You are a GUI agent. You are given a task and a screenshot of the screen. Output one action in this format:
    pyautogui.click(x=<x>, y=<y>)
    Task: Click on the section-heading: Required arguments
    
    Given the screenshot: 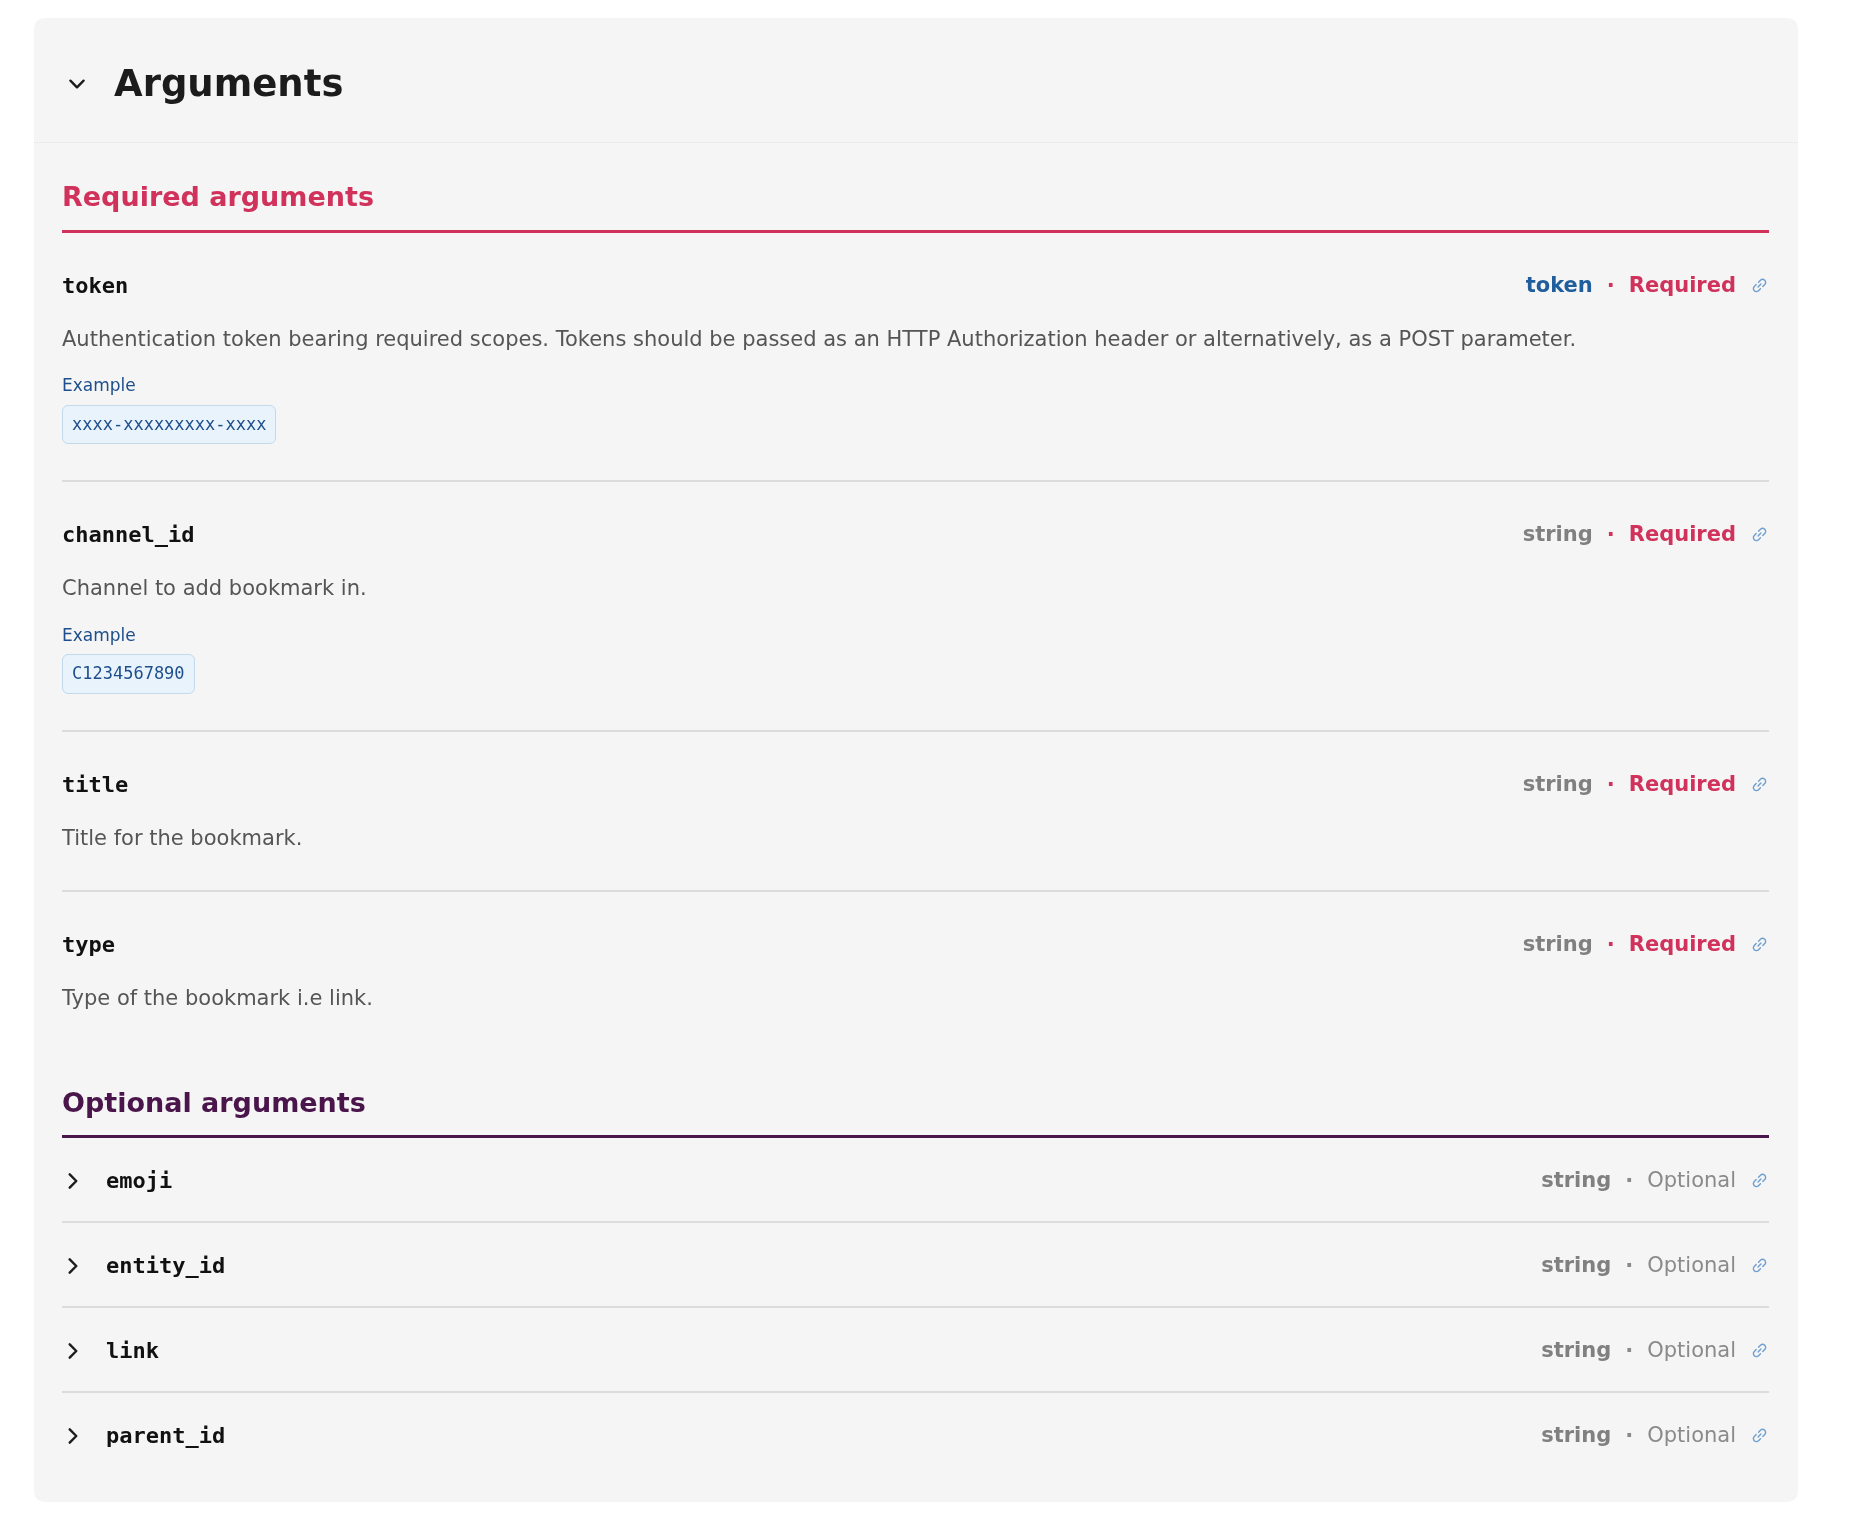 What is the action you would take?
    pyautogui.click(x=915, y=207)
    